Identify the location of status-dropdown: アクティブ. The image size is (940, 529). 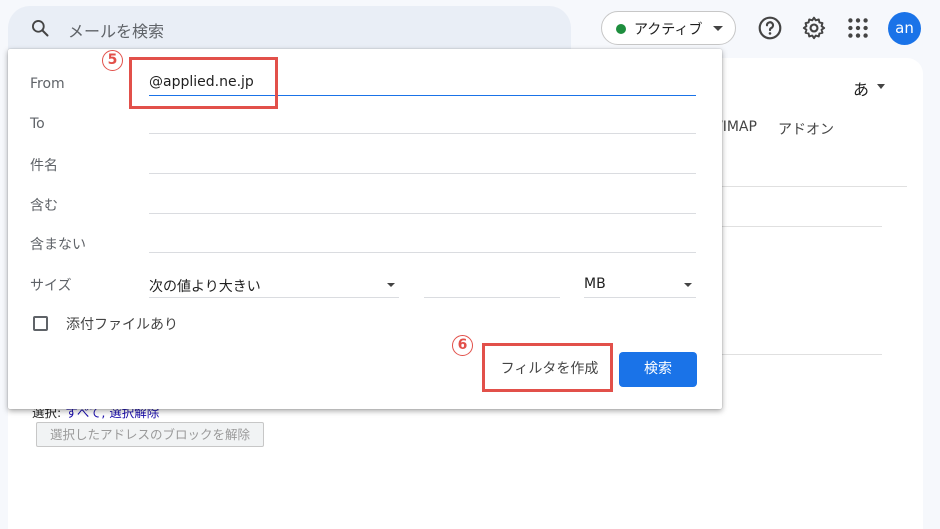
(668, 28).